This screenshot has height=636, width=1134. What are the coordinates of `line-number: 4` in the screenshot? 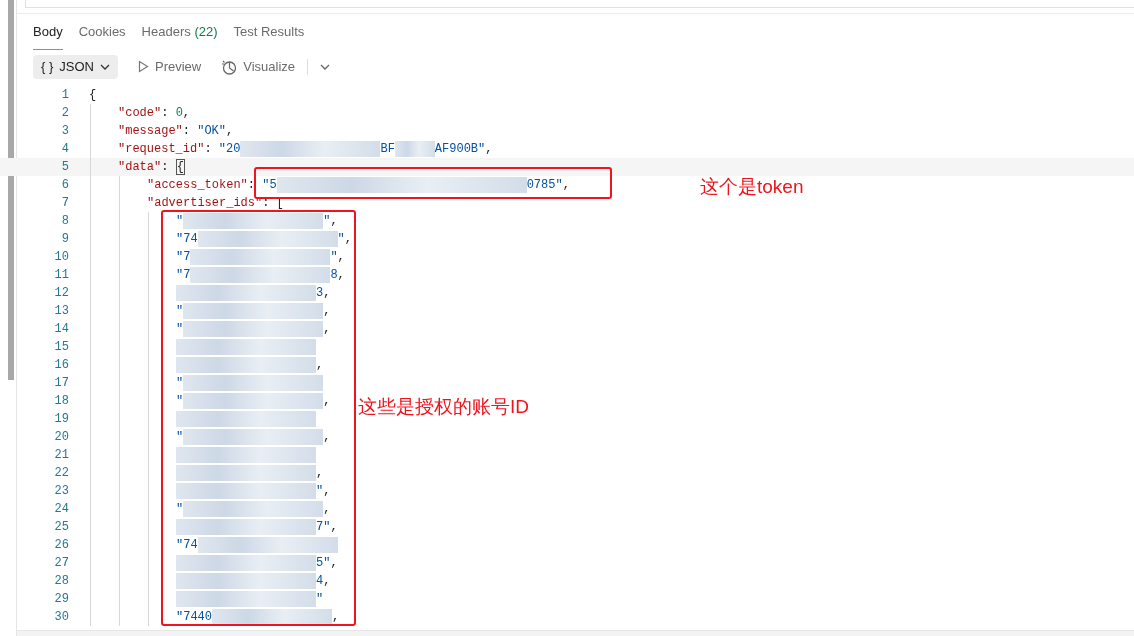 It's located at (64, 149).